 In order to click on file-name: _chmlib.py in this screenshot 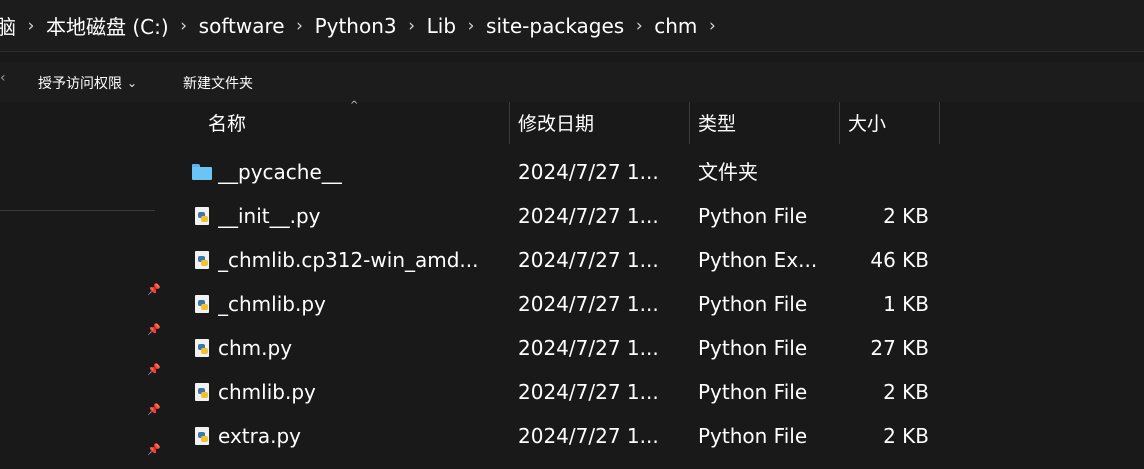, I will do `click(272, 304)`.